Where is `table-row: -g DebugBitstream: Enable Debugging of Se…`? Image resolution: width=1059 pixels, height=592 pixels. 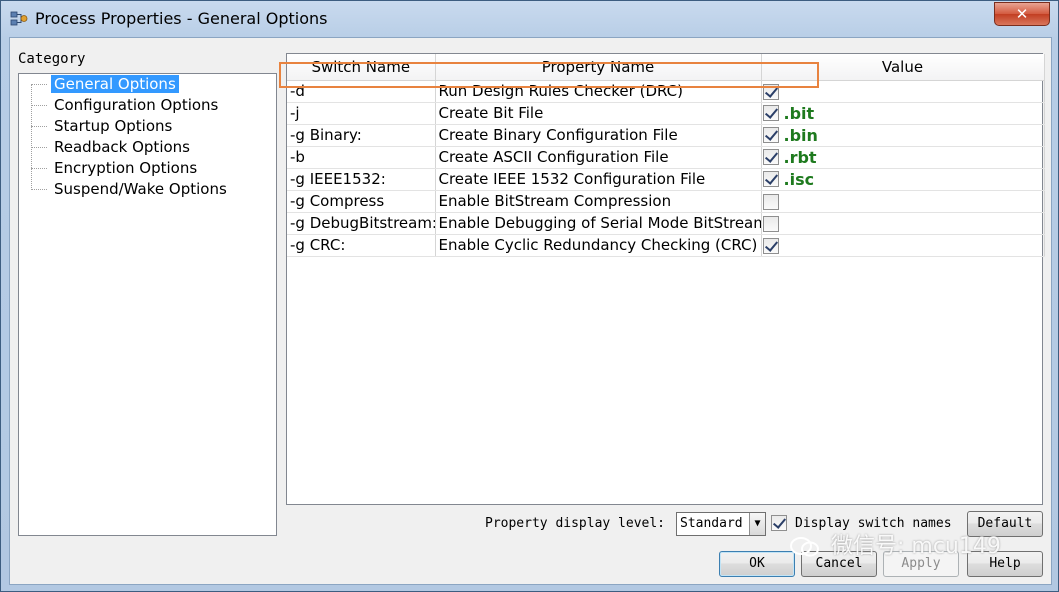
table-row: -g DebugBitstream: Enable Debugging of Se… is located at coordinates (666, 223).